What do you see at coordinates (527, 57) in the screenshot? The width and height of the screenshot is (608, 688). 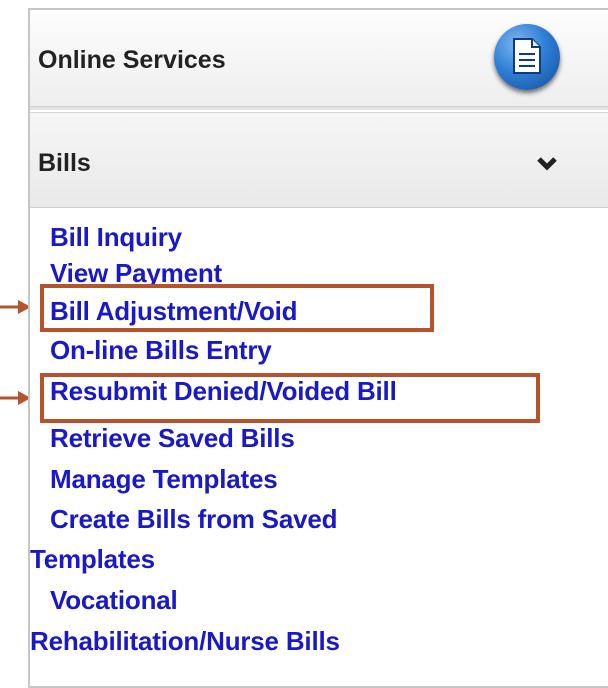 I see `document-icon` at bounding box center [527, 57].